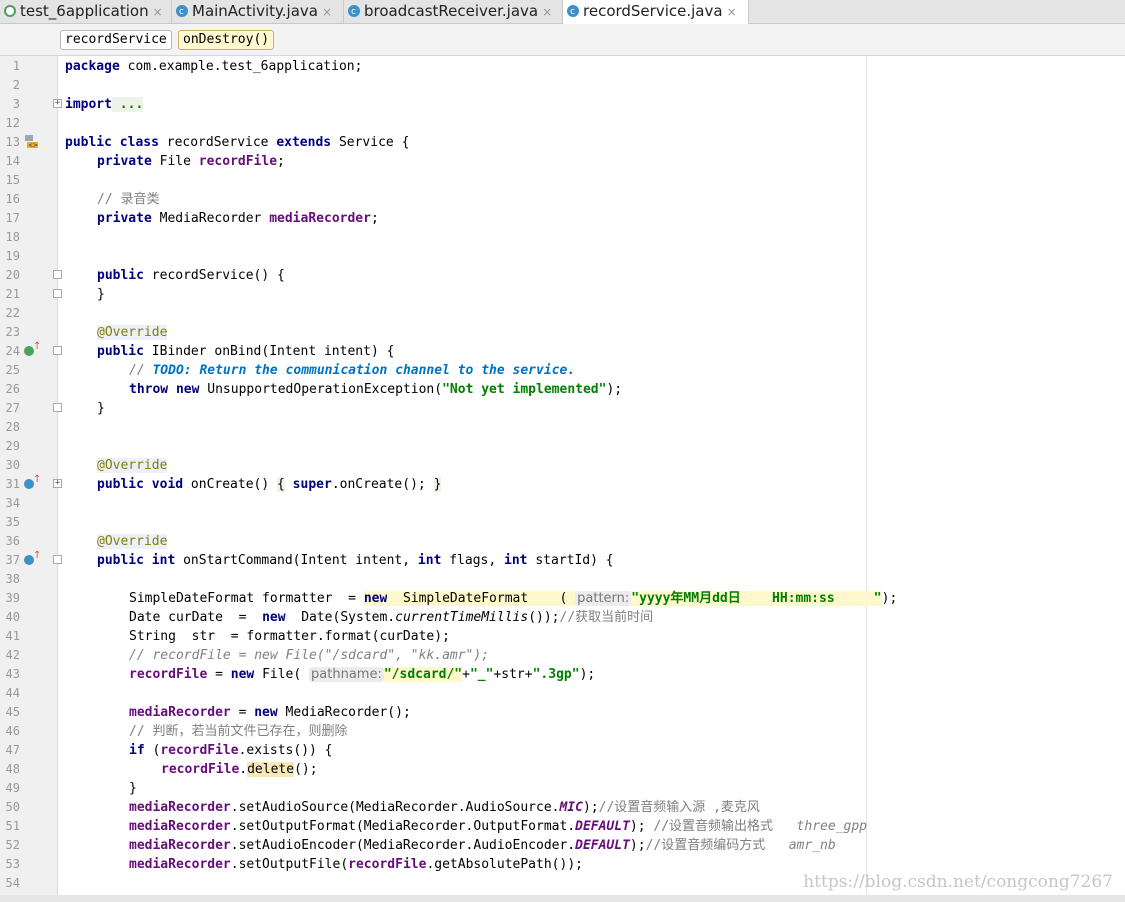 The width and height of the screenshot is (1125, 902). What do you see at coordinates (180, 826) in the screenshot?
I see `code-token: mediaRecorder` at bounding box center [180, 826].